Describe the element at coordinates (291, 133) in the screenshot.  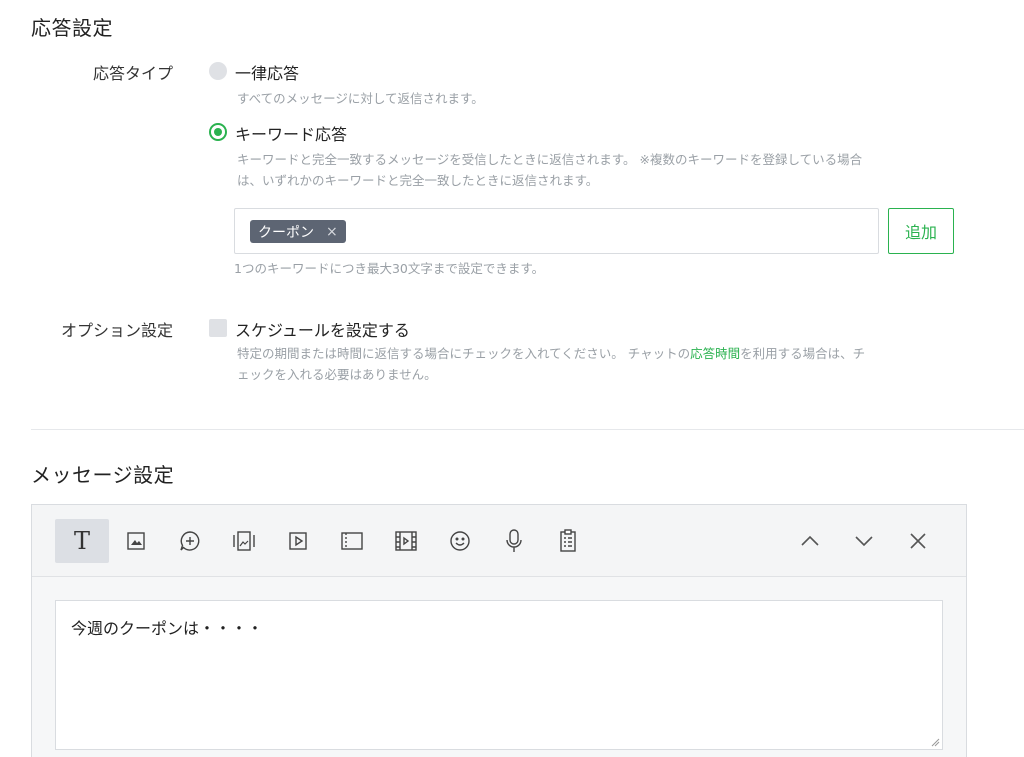
I see `keyword-response-label: キーワード応答` at that location.